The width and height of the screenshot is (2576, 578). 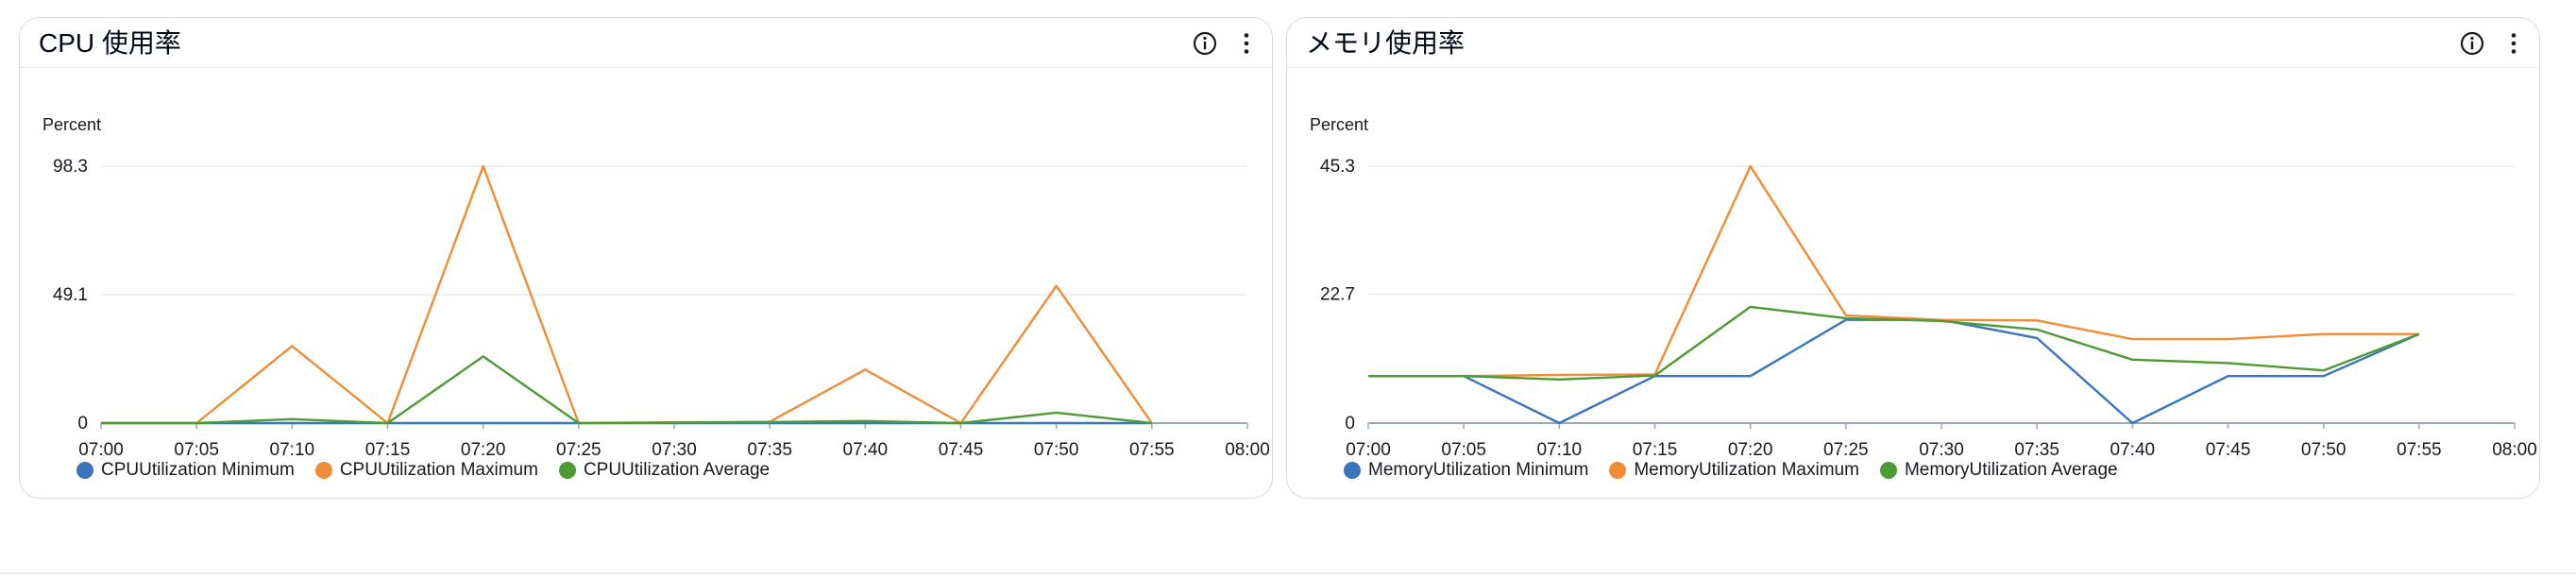 I want to click on panel-header: メモリ使用率, so click(x=1913, y=43).